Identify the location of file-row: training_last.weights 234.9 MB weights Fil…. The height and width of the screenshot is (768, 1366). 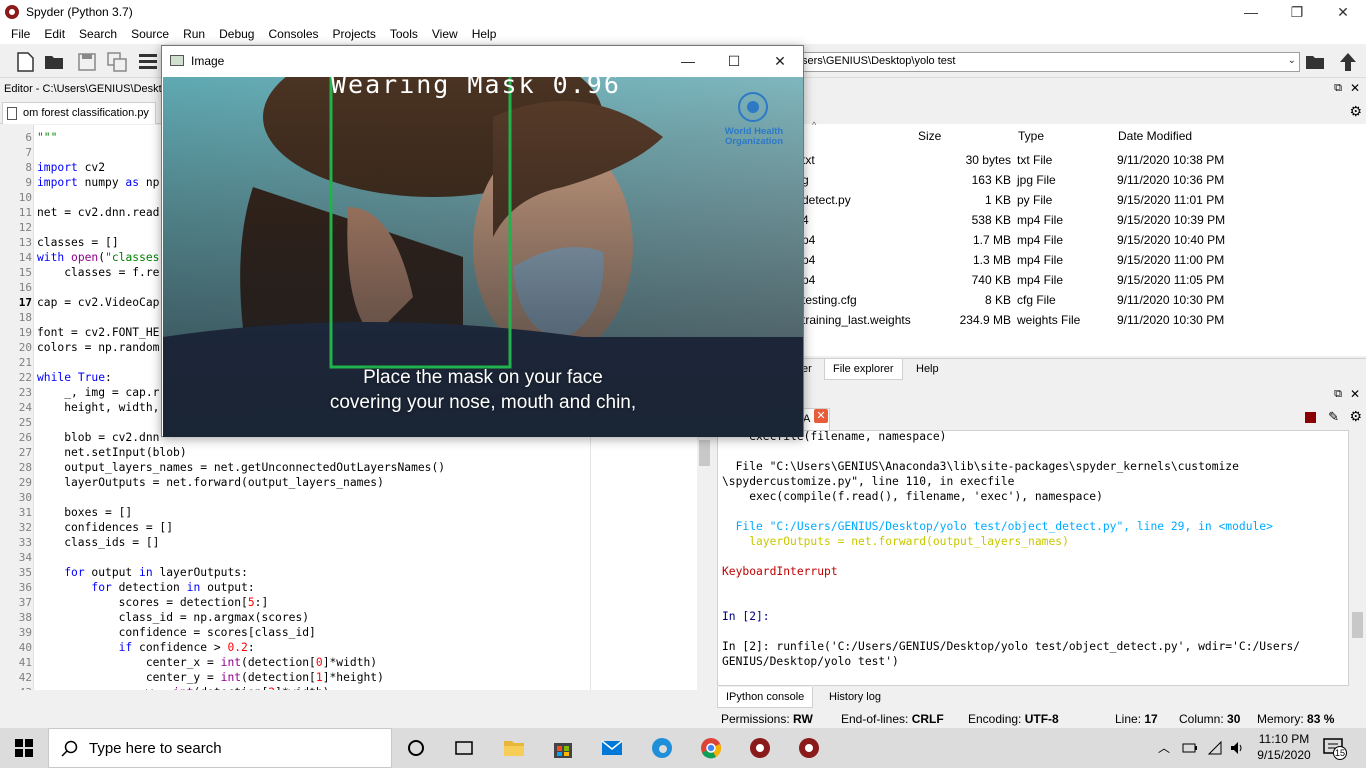
(1083, 320).